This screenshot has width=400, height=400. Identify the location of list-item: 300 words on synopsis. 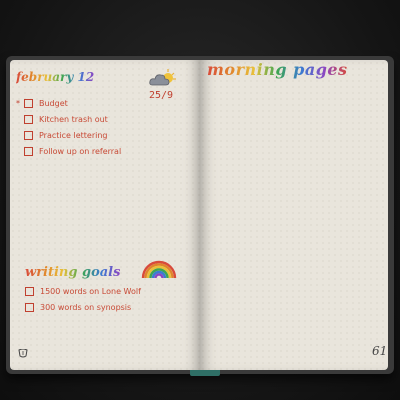
(105, 307).